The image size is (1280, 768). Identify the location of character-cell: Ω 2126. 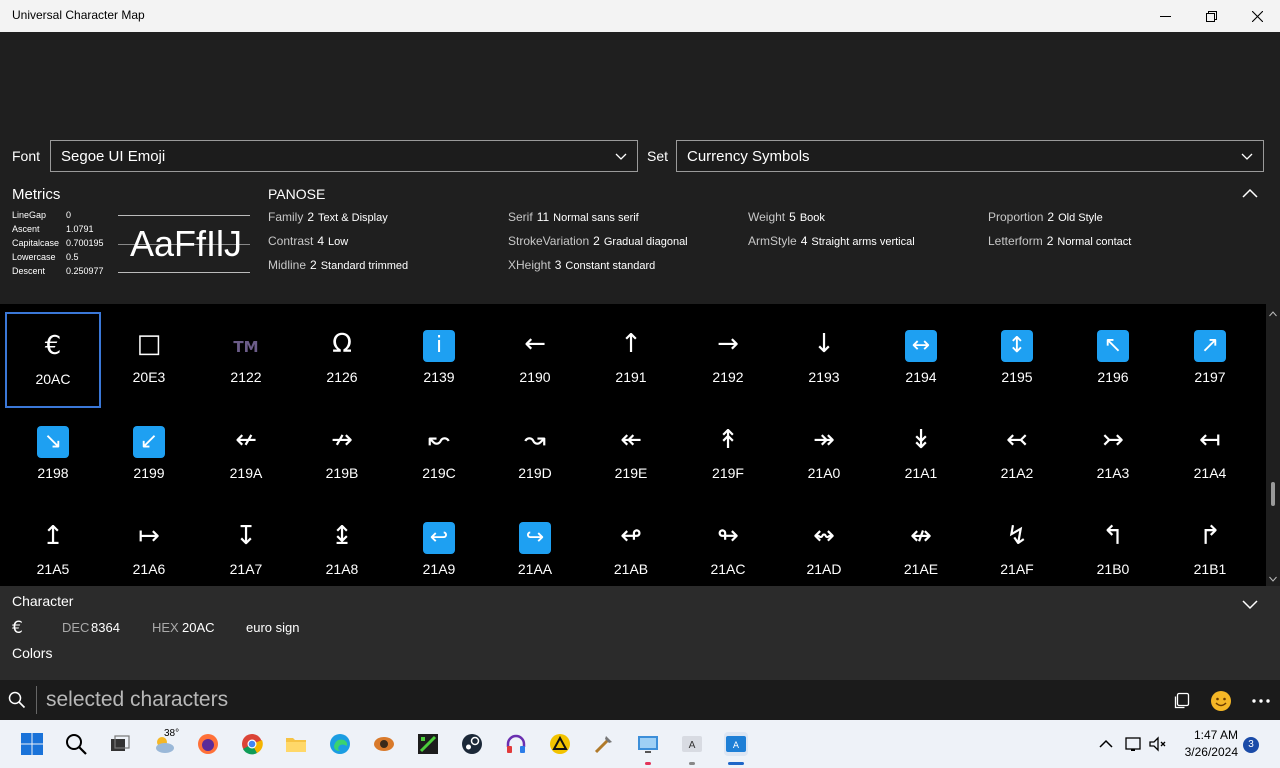
(342, 360).